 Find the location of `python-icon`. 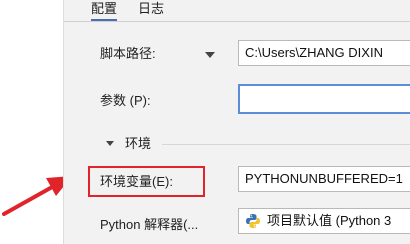

python-icon is located at coordinates (253, 221).